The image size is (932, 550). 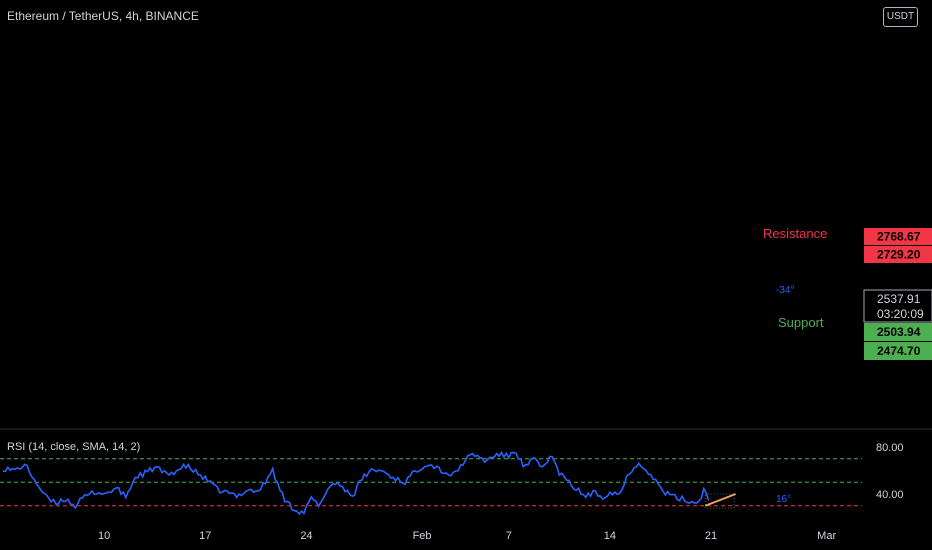 I want to click on angle-label: -34°, so click(x=785, y=290).